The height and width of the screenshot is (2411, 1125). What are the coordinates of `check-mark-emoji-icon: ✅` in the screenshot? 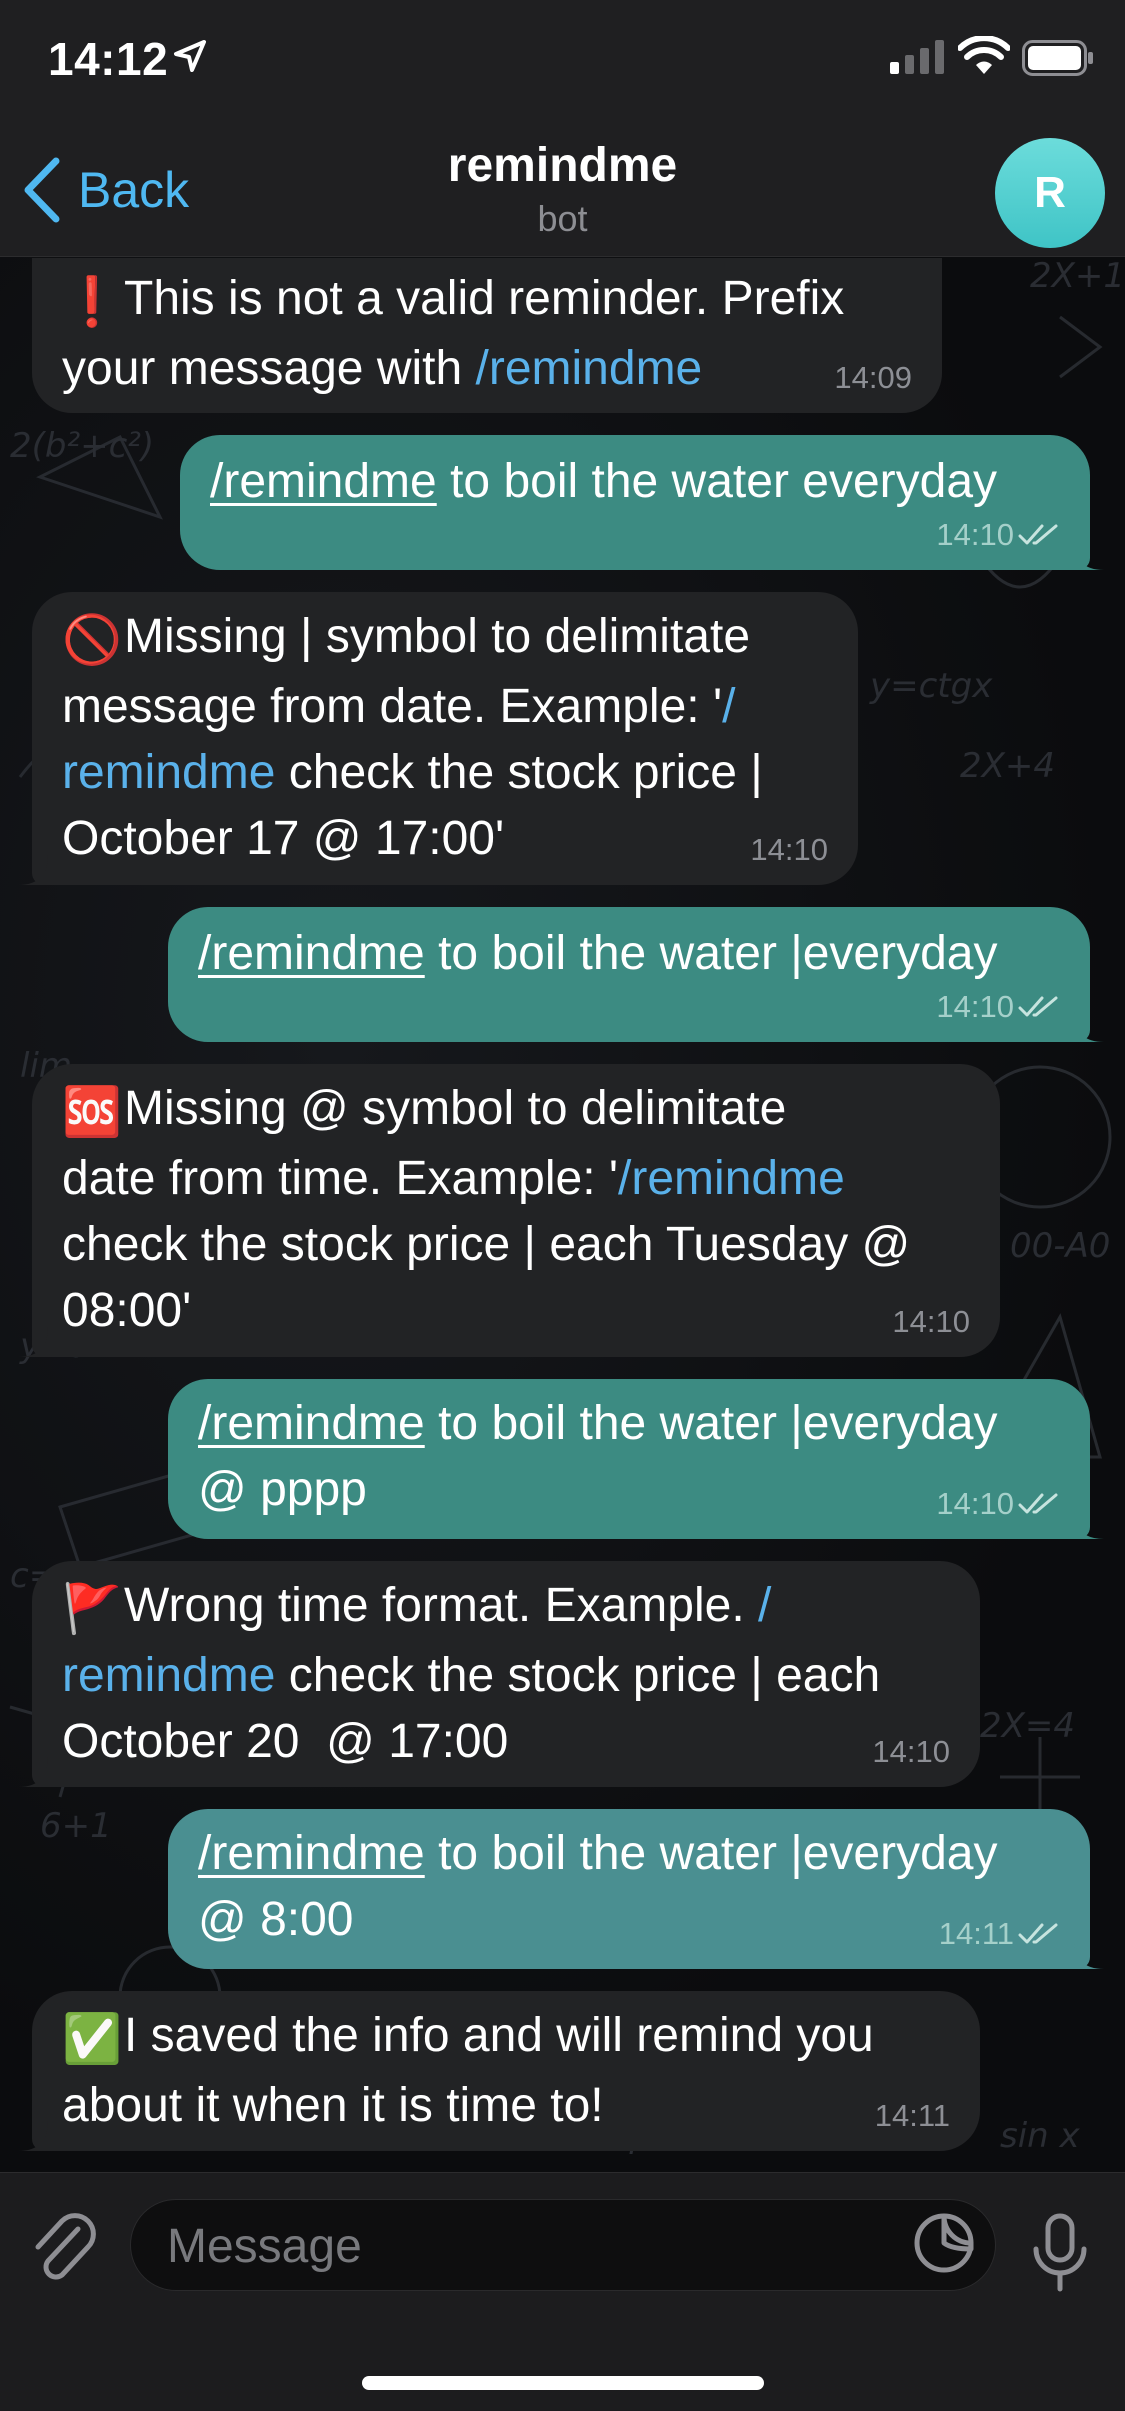 It's located at (92, 2039).